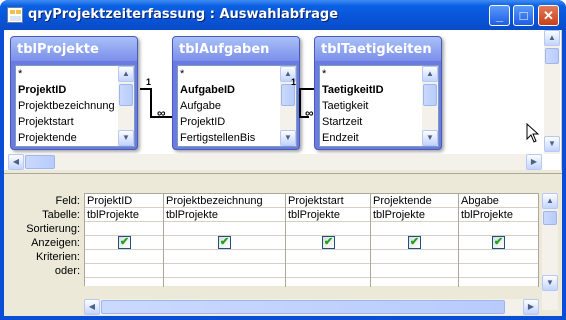  What do you see at coordinates (61, 215) in the screenshot?
I see `row-label-tabelle: Tabelle:` at bounding box center [61, 215].